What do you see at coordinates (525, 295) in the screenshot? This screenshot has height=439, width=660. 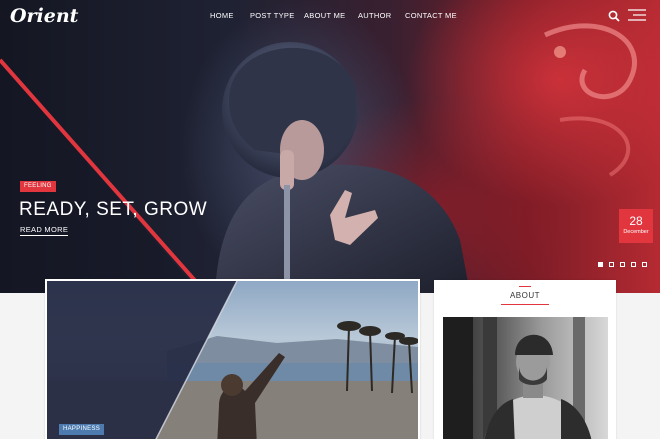 I see `about-title: ABOUT` at bounding box center [525, 295].